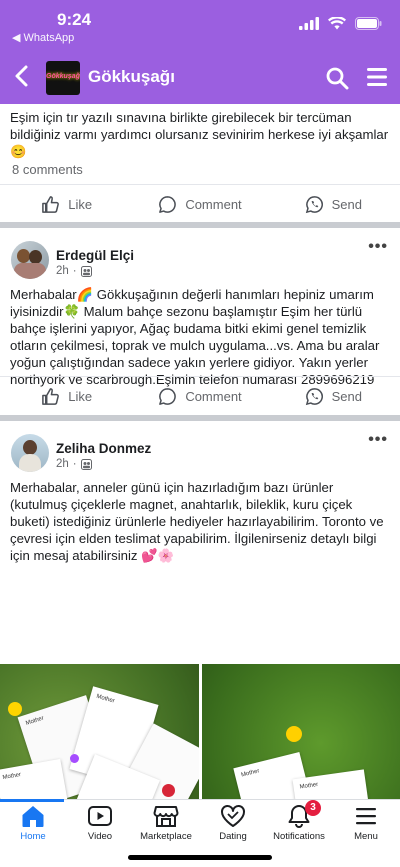 This screenshot has height=867, width=400. I want to click on group-logo: Gökkuşağı, so click(63, 78).